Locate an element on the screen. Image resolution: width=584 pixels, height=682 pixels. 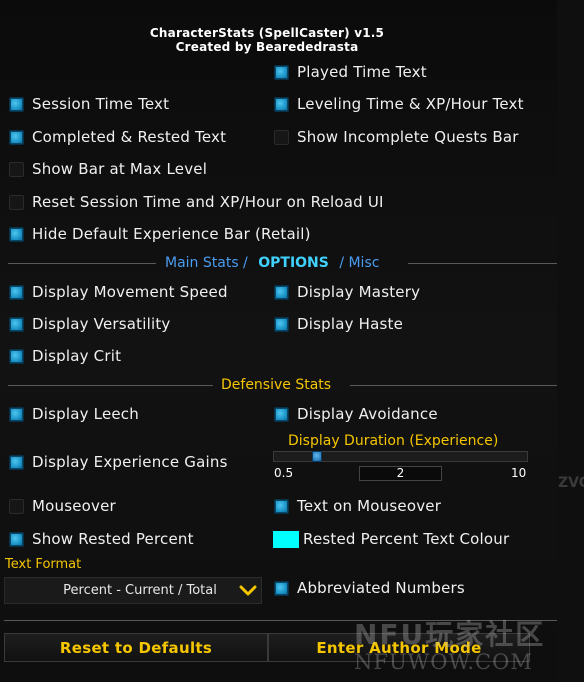
duration-slider is located at coordinates (400, 456).